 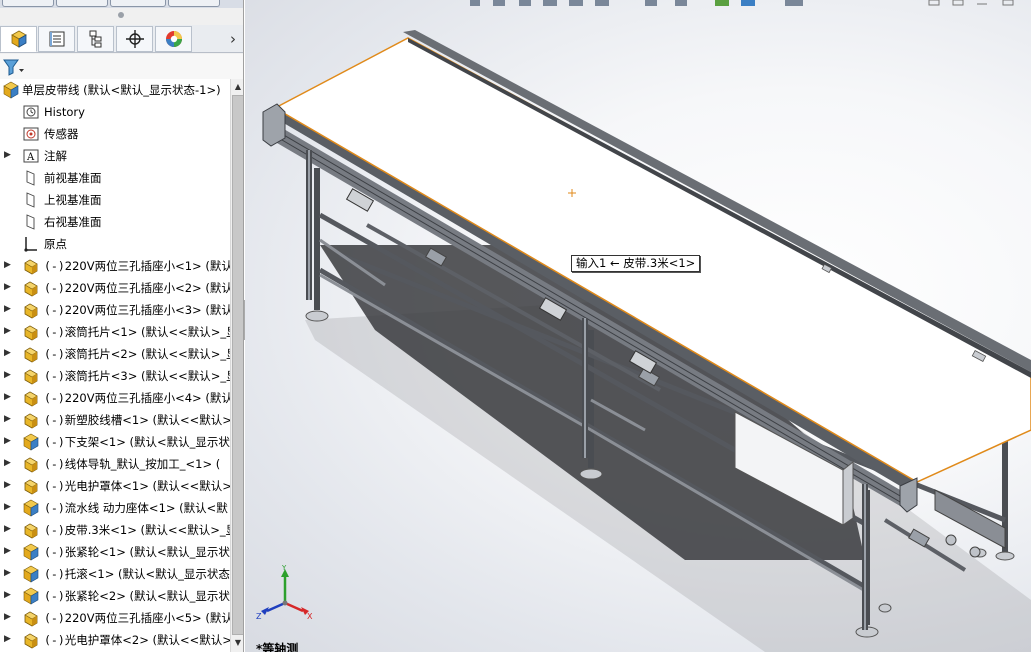 What do you see at coordinates (115, 178) in the screenshot?
I see `tree-item: 前视基准面` at bounding box center [115, 178].